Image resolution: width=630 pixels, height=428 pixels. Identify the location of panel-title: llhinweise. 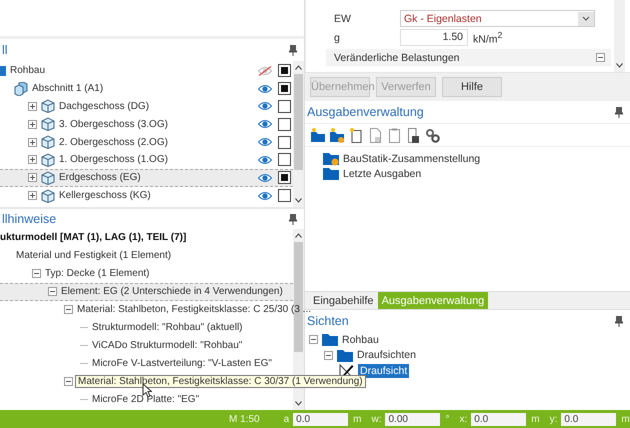
(29, 219).